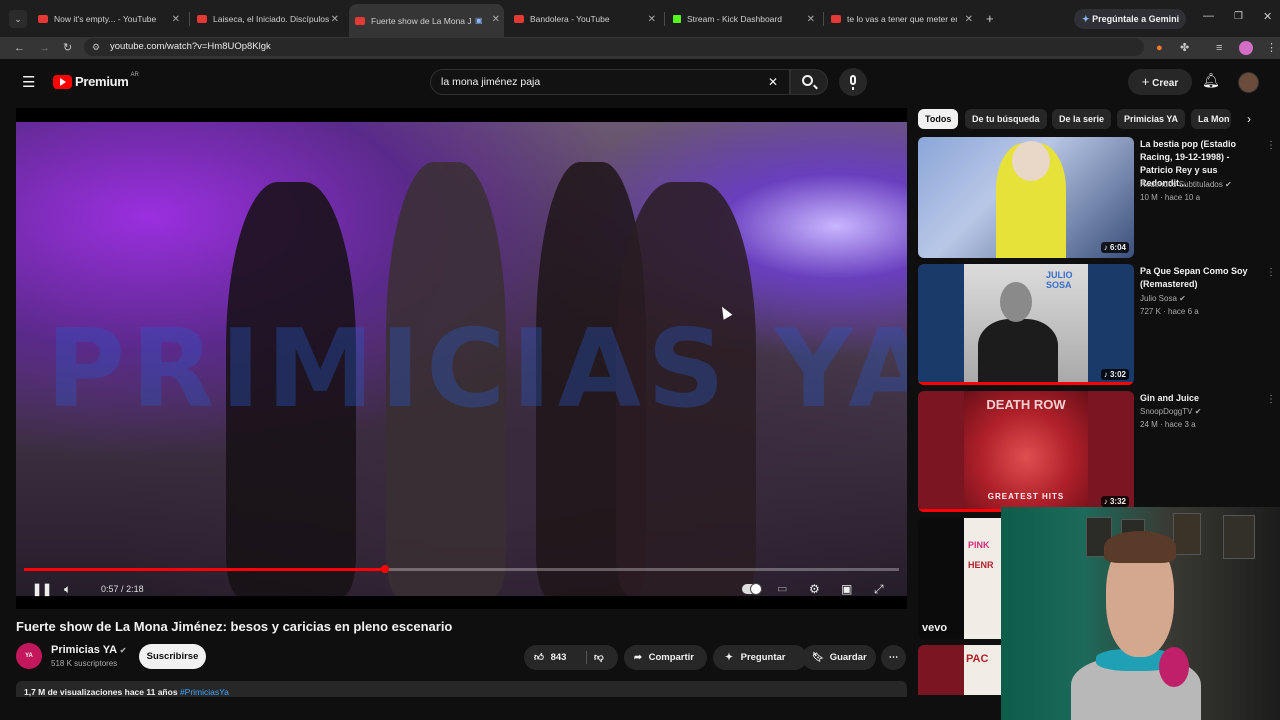 The height and width of the screenshot is (720, 1280). Describe the element at coordinates (1211, 80) in the screenshot. I see `notifications-bell-icon: 🔔︎` at that location.